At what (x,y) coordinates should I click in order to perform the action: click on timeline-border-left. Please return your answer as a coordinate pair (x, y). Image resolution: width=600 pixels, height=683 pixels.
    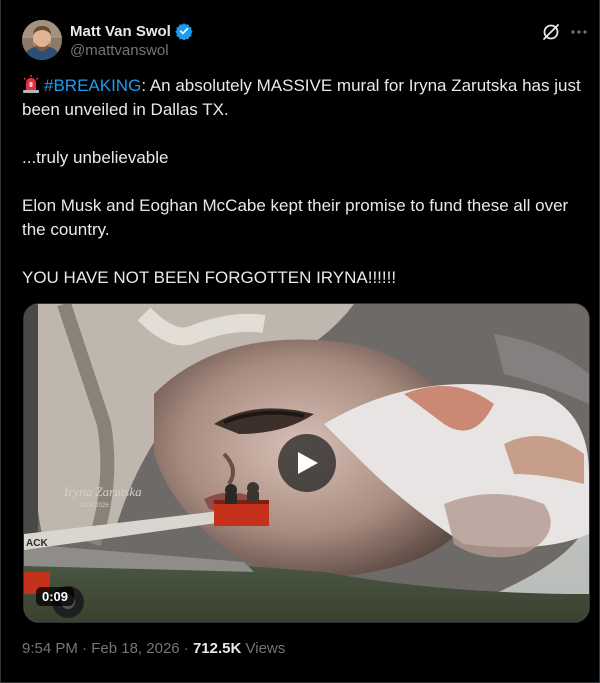
    Looking at the image, I should click on (0, 341).